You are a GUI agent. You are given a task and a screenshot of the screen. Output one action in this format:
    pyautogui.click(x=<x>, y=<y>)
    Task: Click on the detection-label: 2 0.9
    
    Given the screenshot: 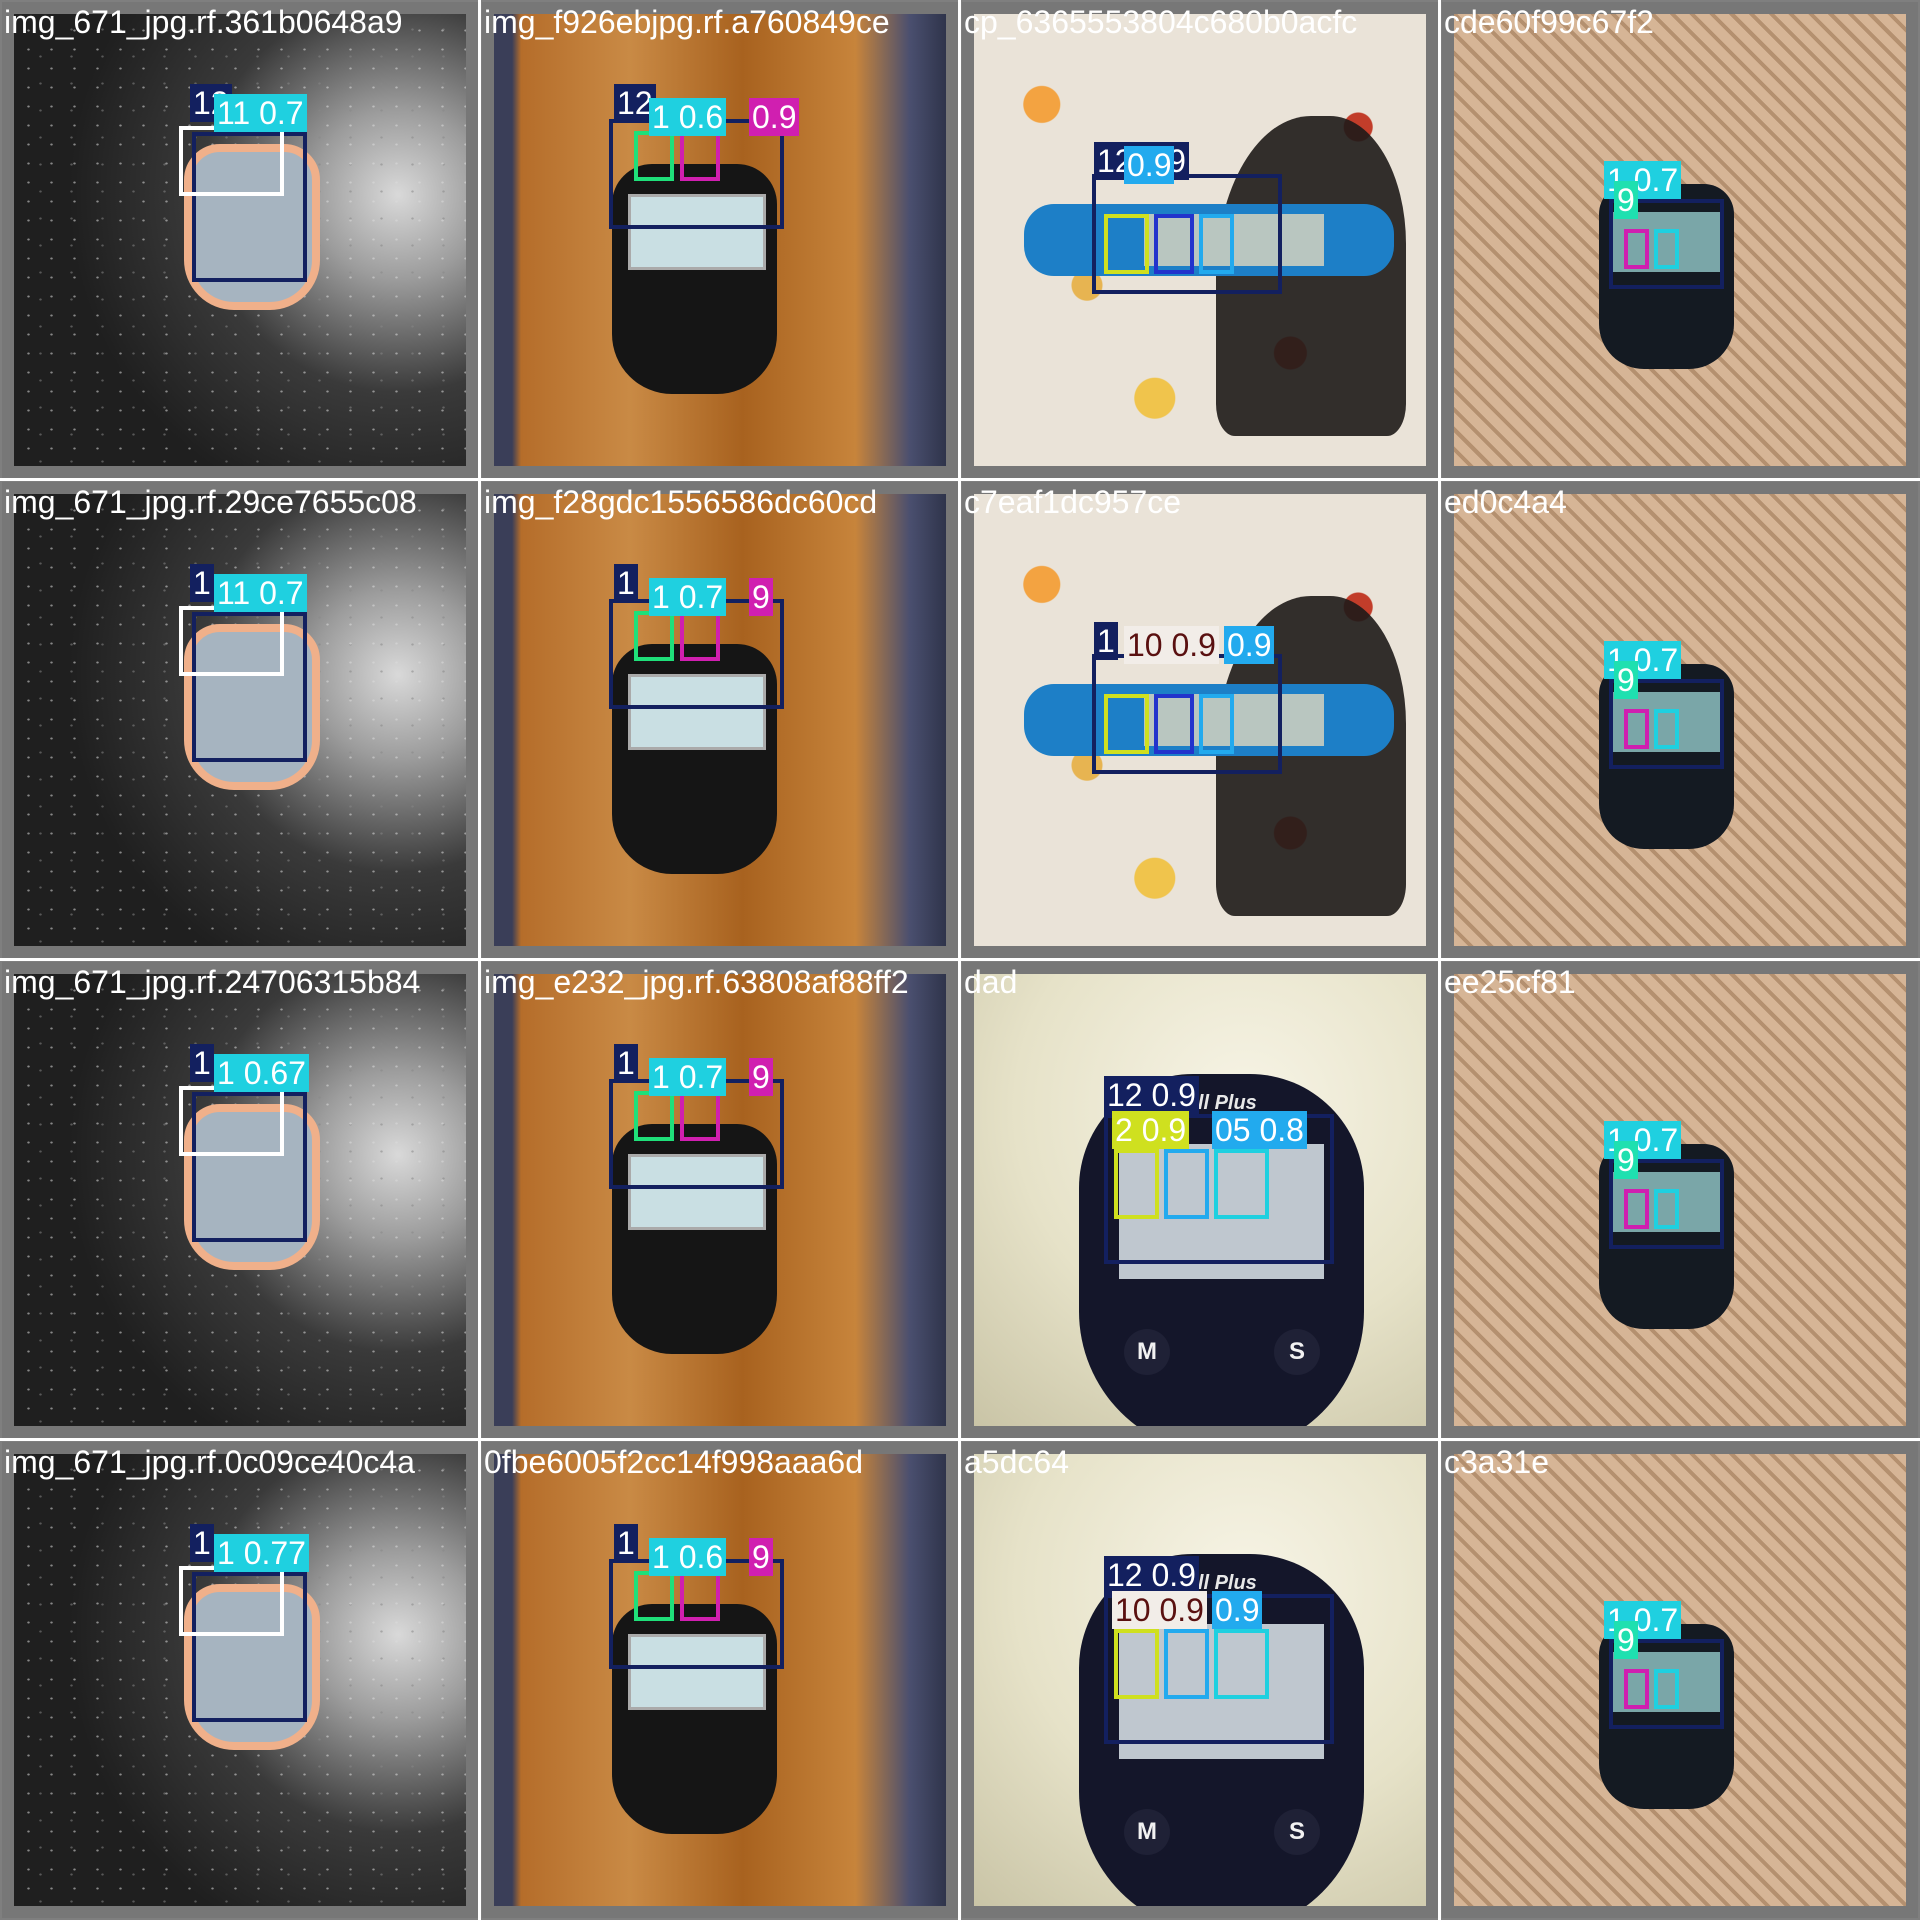 What is the action you would take?
    pyautogui.click(x=1151, y=1130)
    